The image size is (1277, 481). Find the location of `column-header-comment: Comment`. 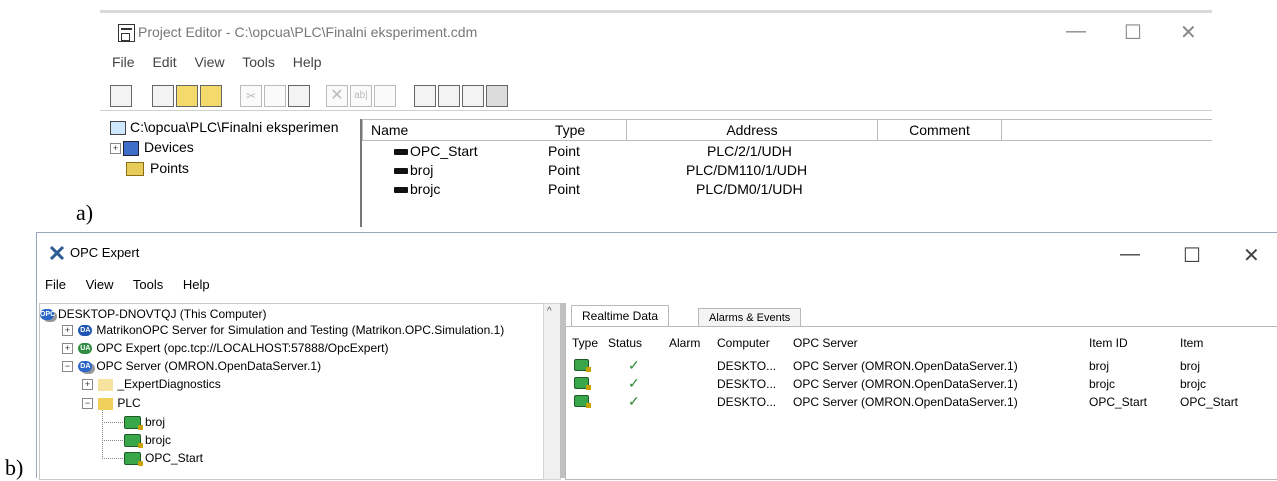

column-header-comment: Comment is located at coordinates (940, 130).